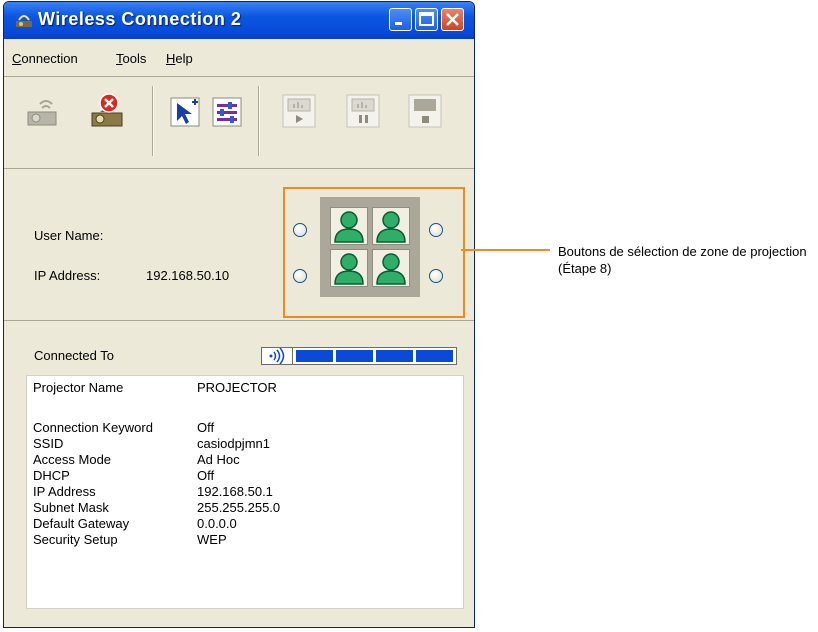  Describe the element at coordinates (229, 111) in the screenshot. I see `settings-sliders-icon` at that location.